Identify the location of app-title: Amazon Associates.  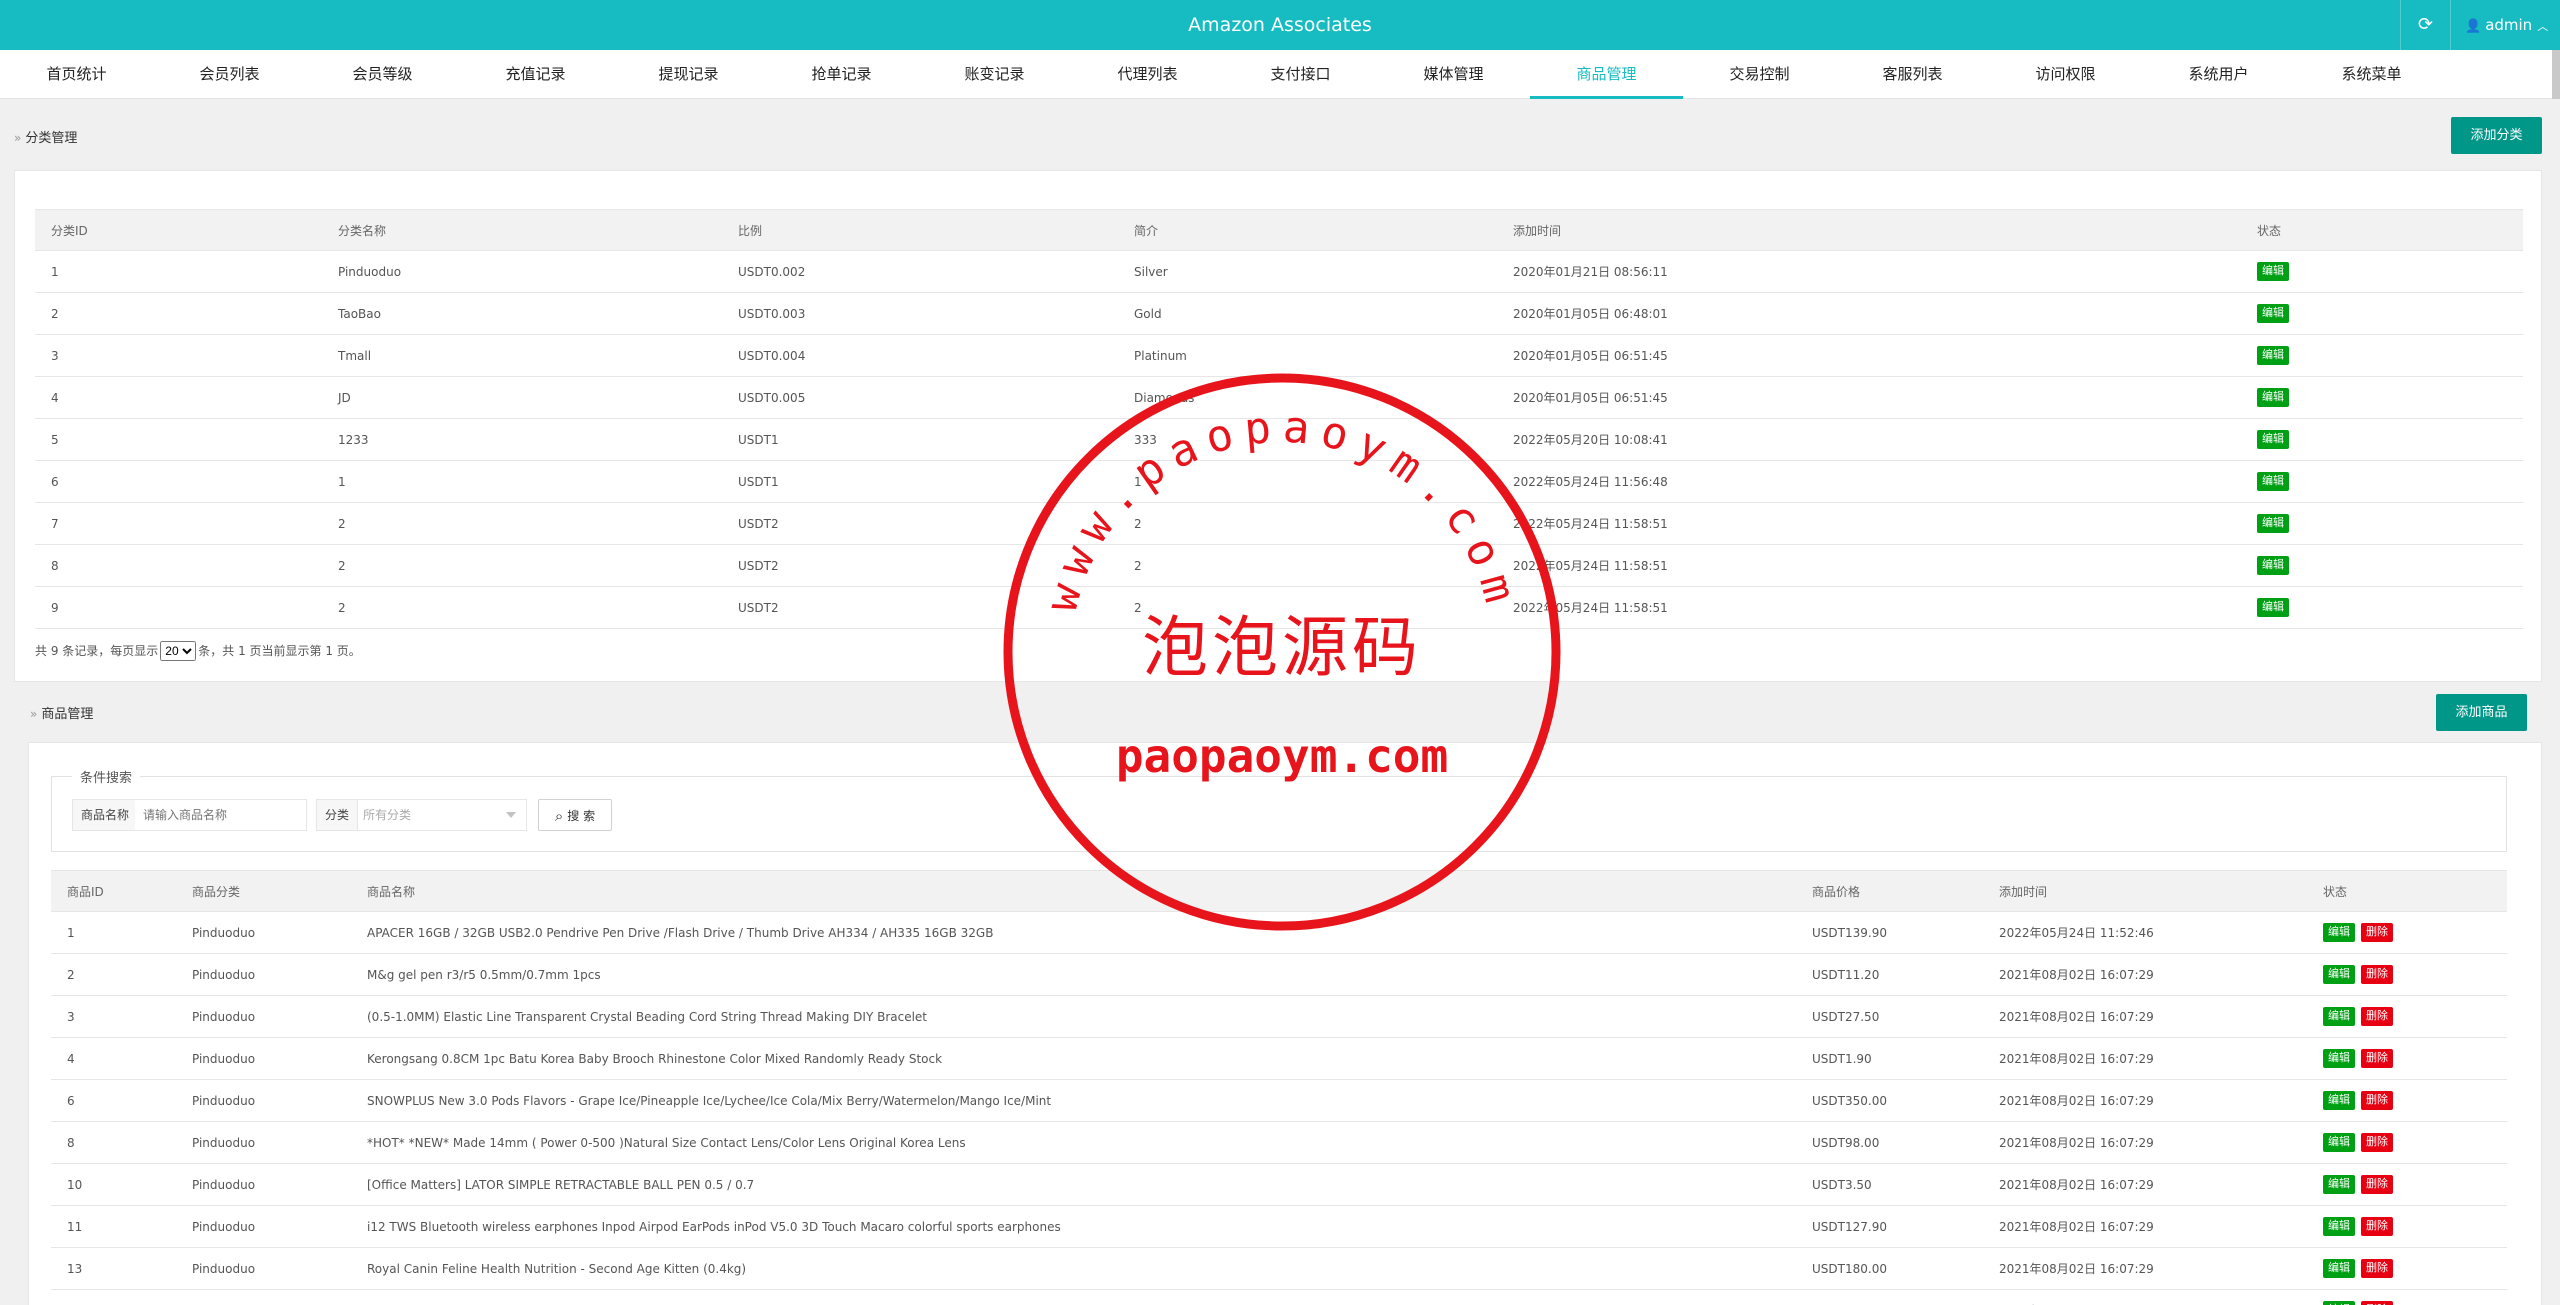
(1280, 25).